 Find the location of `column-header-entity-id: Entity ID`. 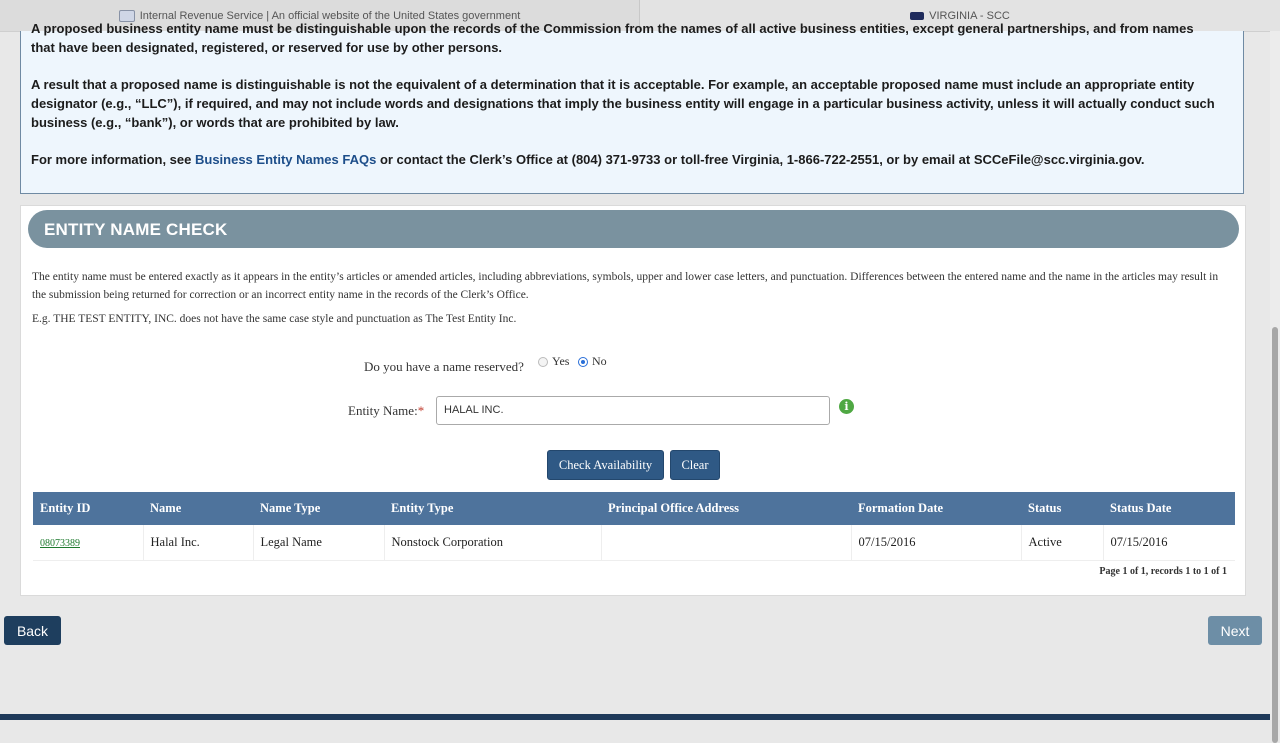

column-header-entity-id: Entity ID is located at coordinates (88, 508).